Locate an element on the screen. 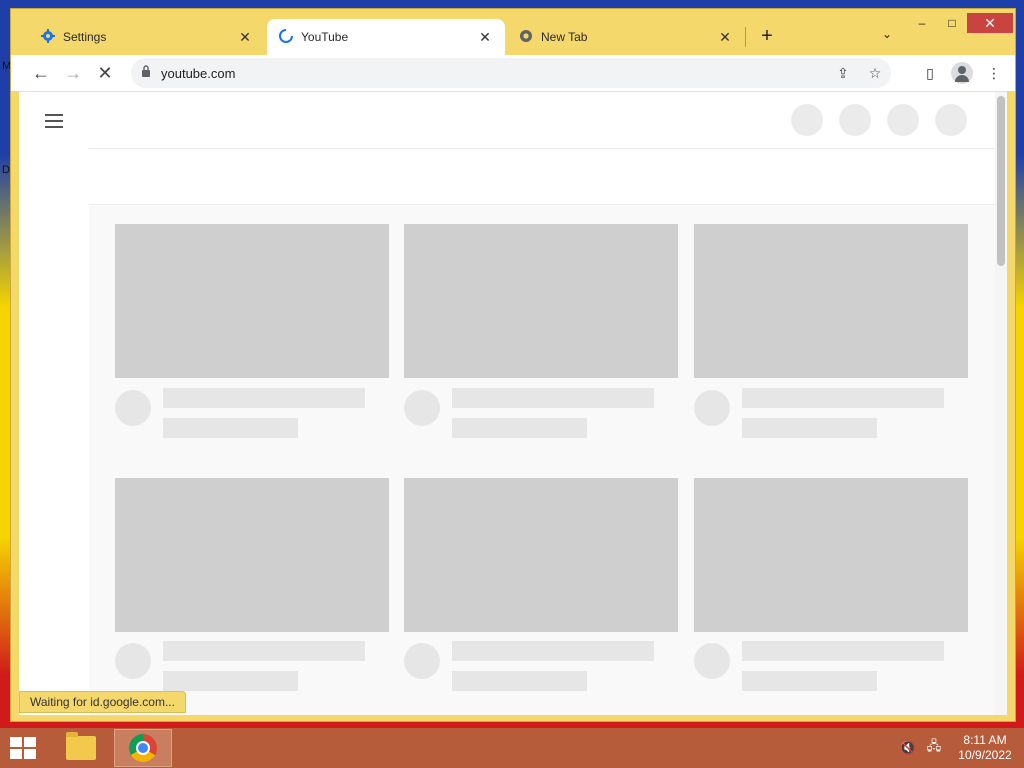 This screenshot has height=768, width=1024. clock-time: 8:11 AM is located at coordinates (985, 740).